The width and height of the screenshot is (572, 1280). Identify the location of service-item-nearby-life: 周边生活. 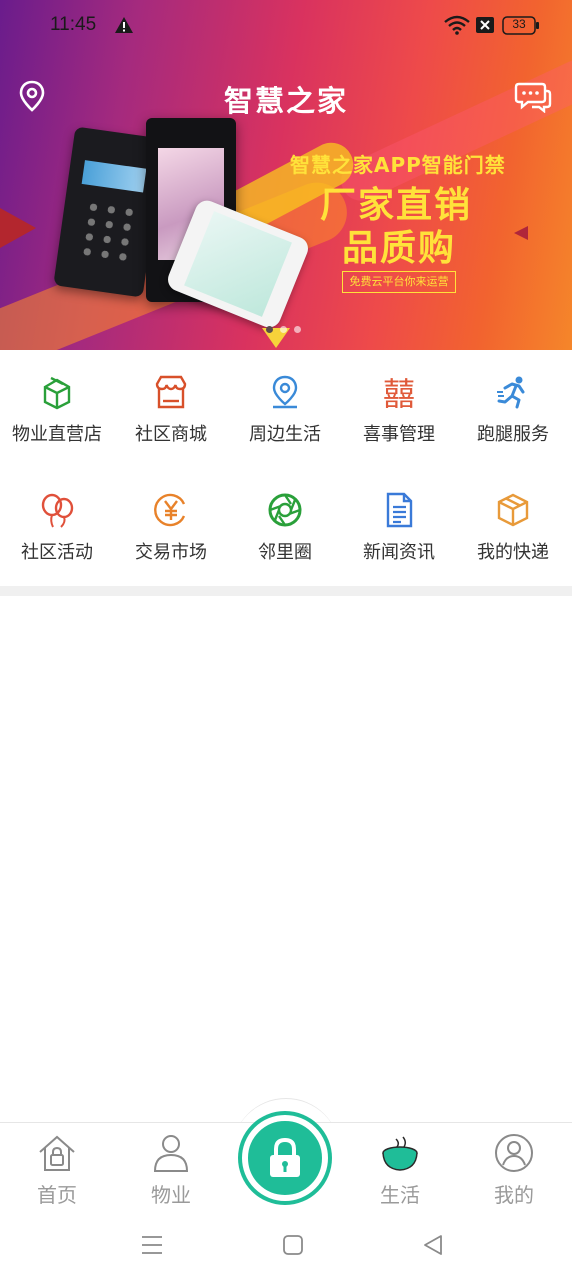
(285, 409).